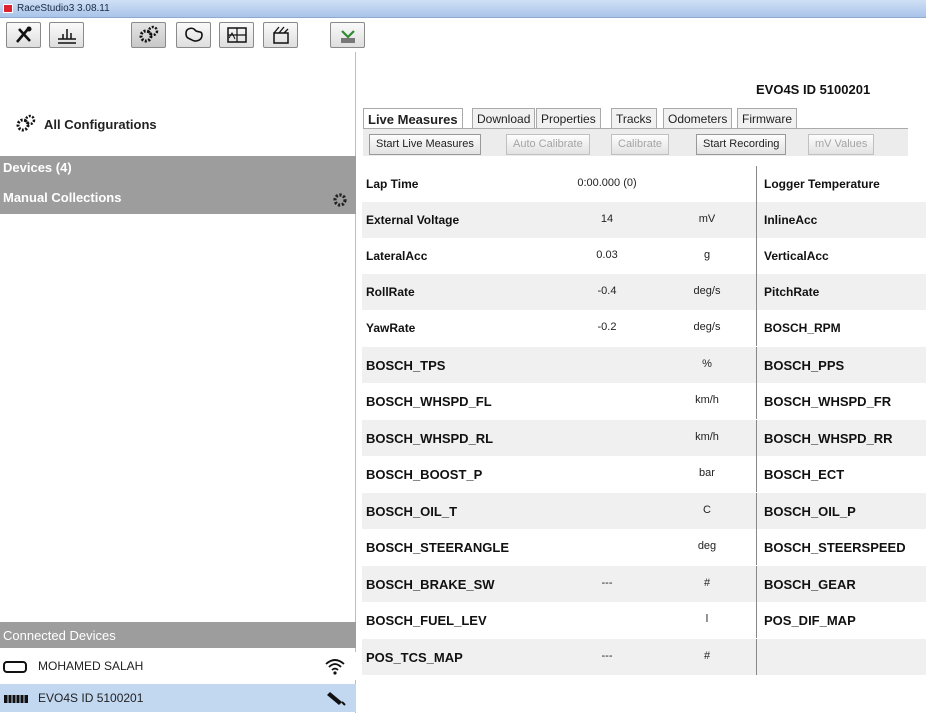  What do you see at coordinates (178, 201) in the screenshot?
I see `manual-collections-section: Manual Collections` at bounding box center [178, 201].